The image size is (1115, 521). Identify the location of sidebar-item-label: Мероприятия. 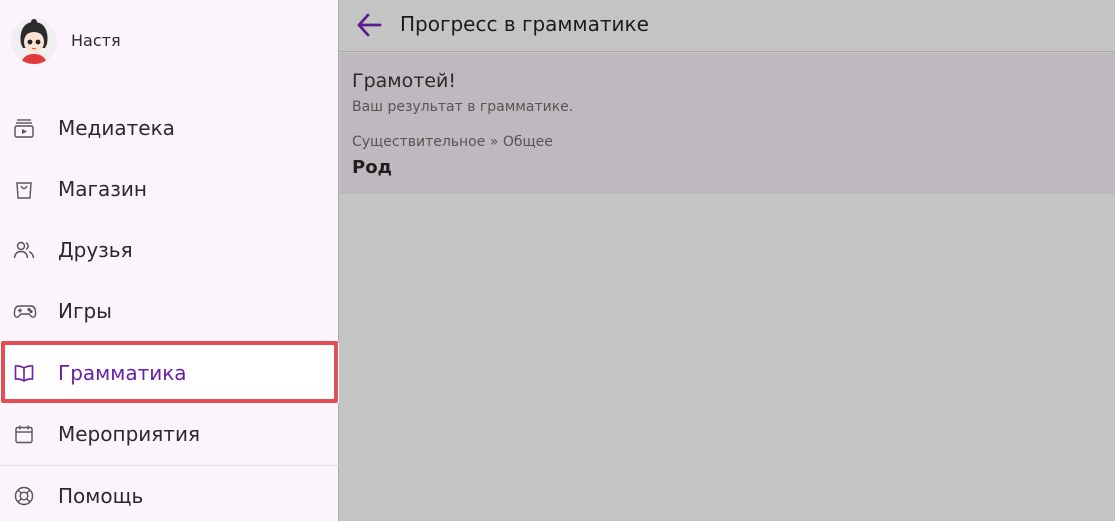
(129, 434).